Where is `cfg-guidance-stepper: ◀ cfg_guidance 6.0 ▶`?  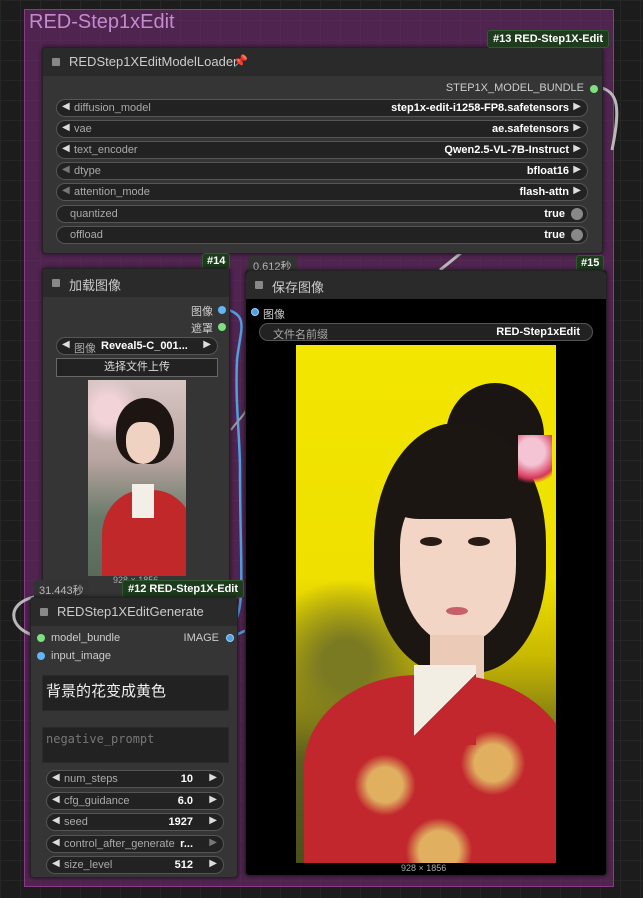
cfg-guidance-stepper: ◀ cfg_guidance 6.0 ▶ is located at coordinates (135, 801).